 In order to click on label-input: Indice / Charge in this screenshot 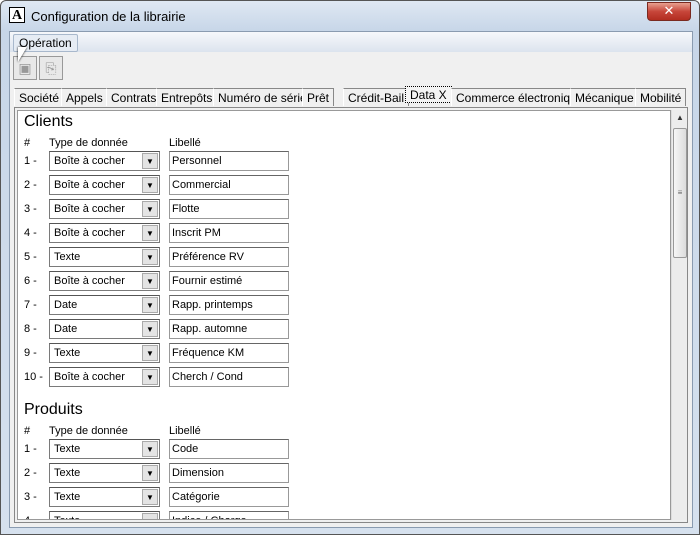, I will do `click(229, 515)`.